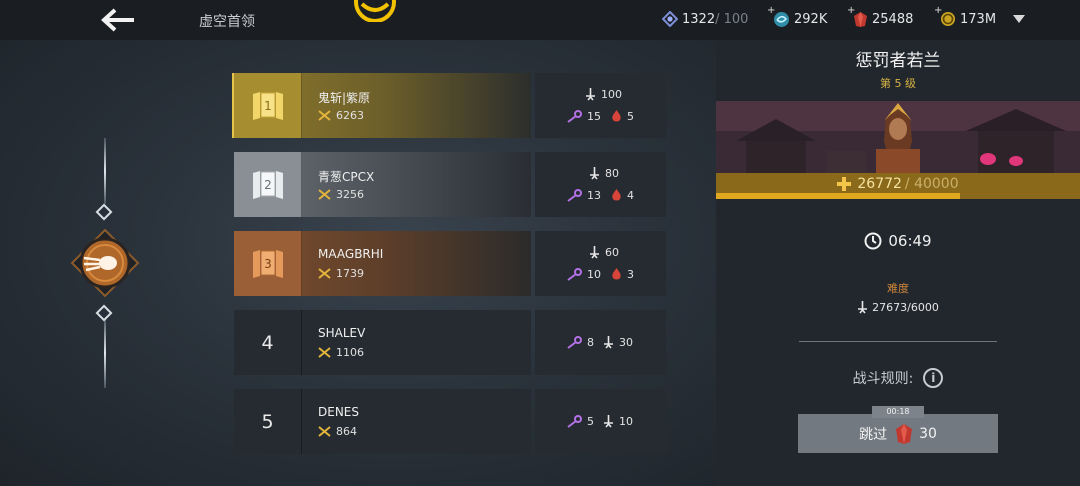 This screenshot has width=1080, height=486. What do you see at coordinates (933, 378) in the screenshot?
I see `info-icon: i` at bounding box center [933, 378].